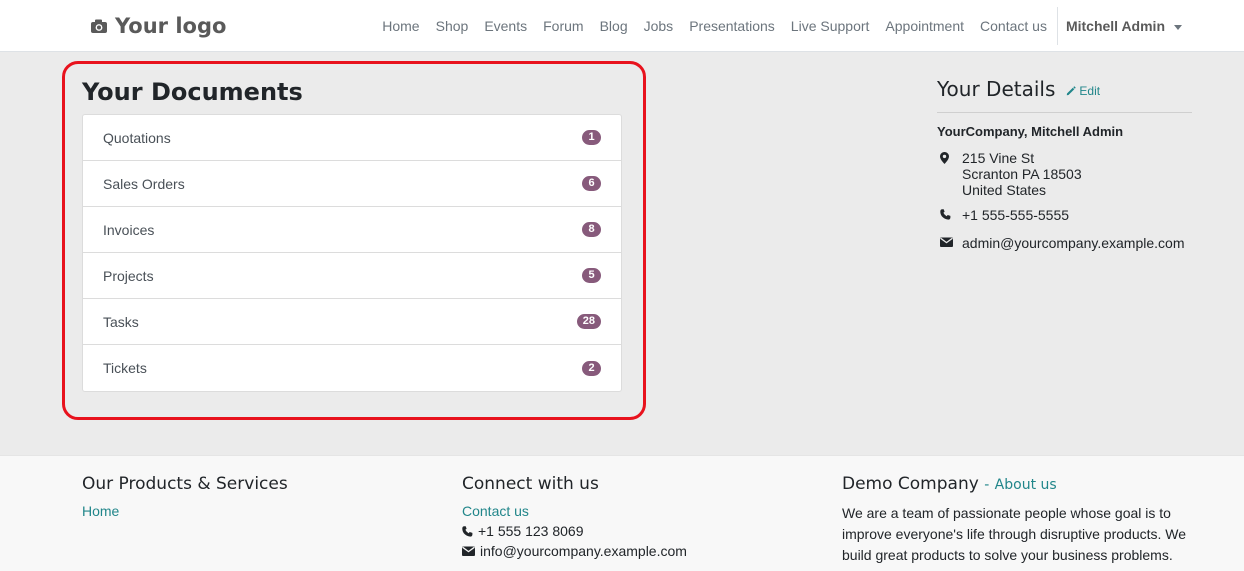 Image resolution: width=1244 pixels, height=571 pixels. Describe the element at coordinates (1090, 91) in the screenshot. I see `edit-label: Edit` at that location.